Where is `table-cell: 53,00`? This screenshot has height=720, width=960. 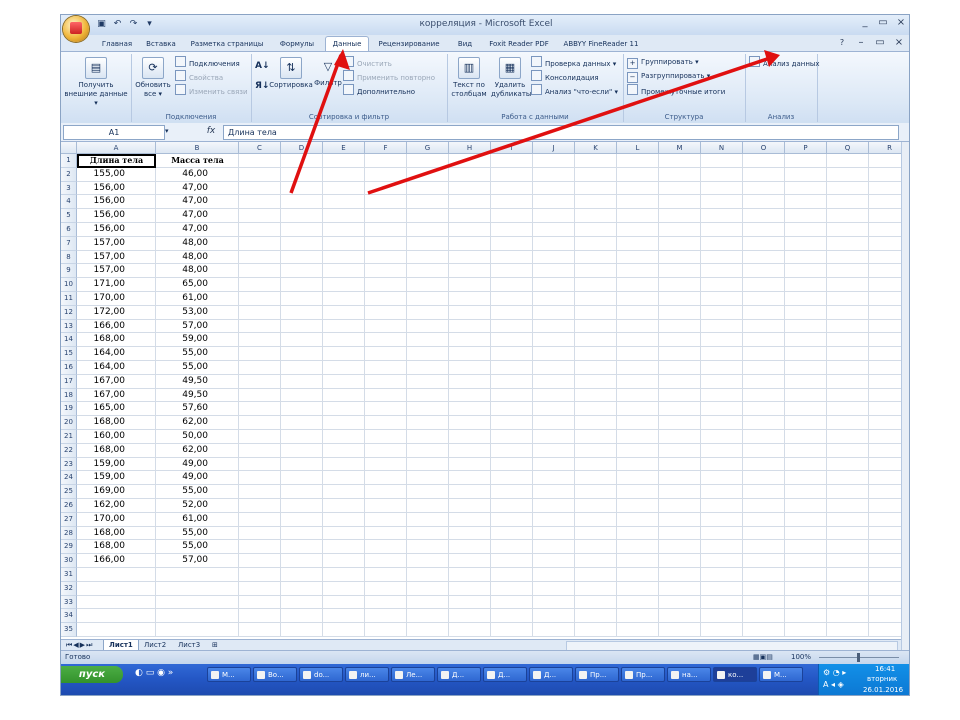
table-cell: 53,00 is located at coordinates (183, 313).